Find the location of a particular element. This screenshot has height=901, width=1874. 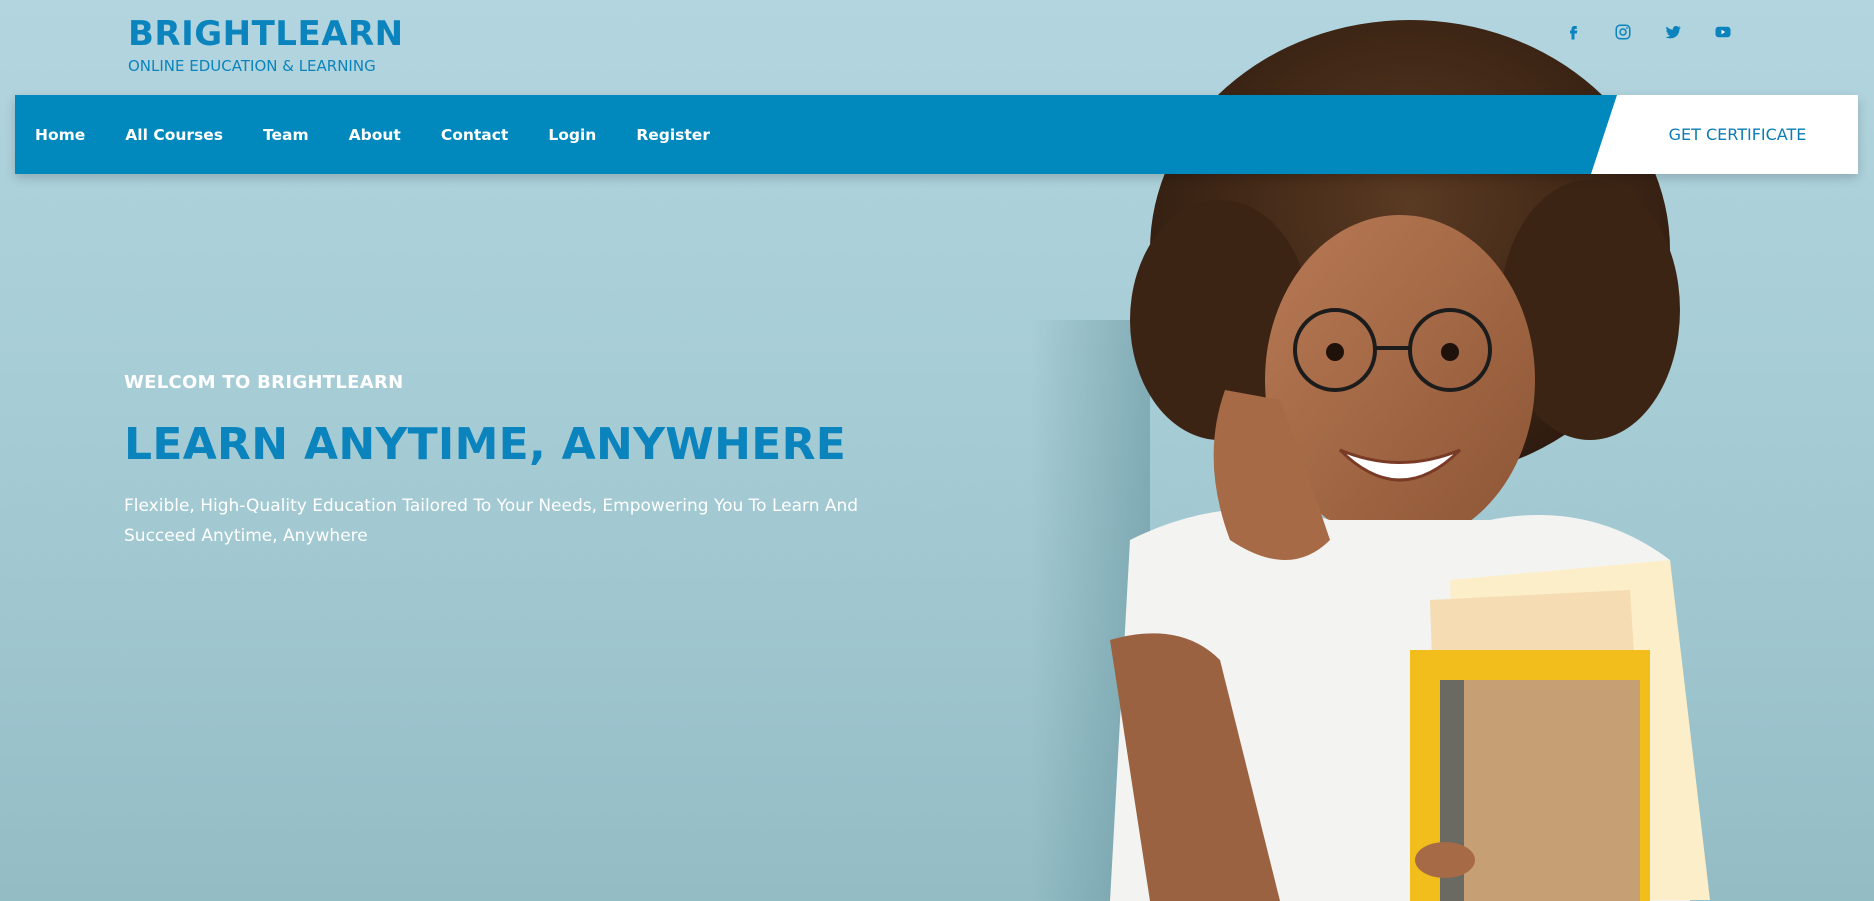

twitter-icon is located at coordinates (1673, 32).